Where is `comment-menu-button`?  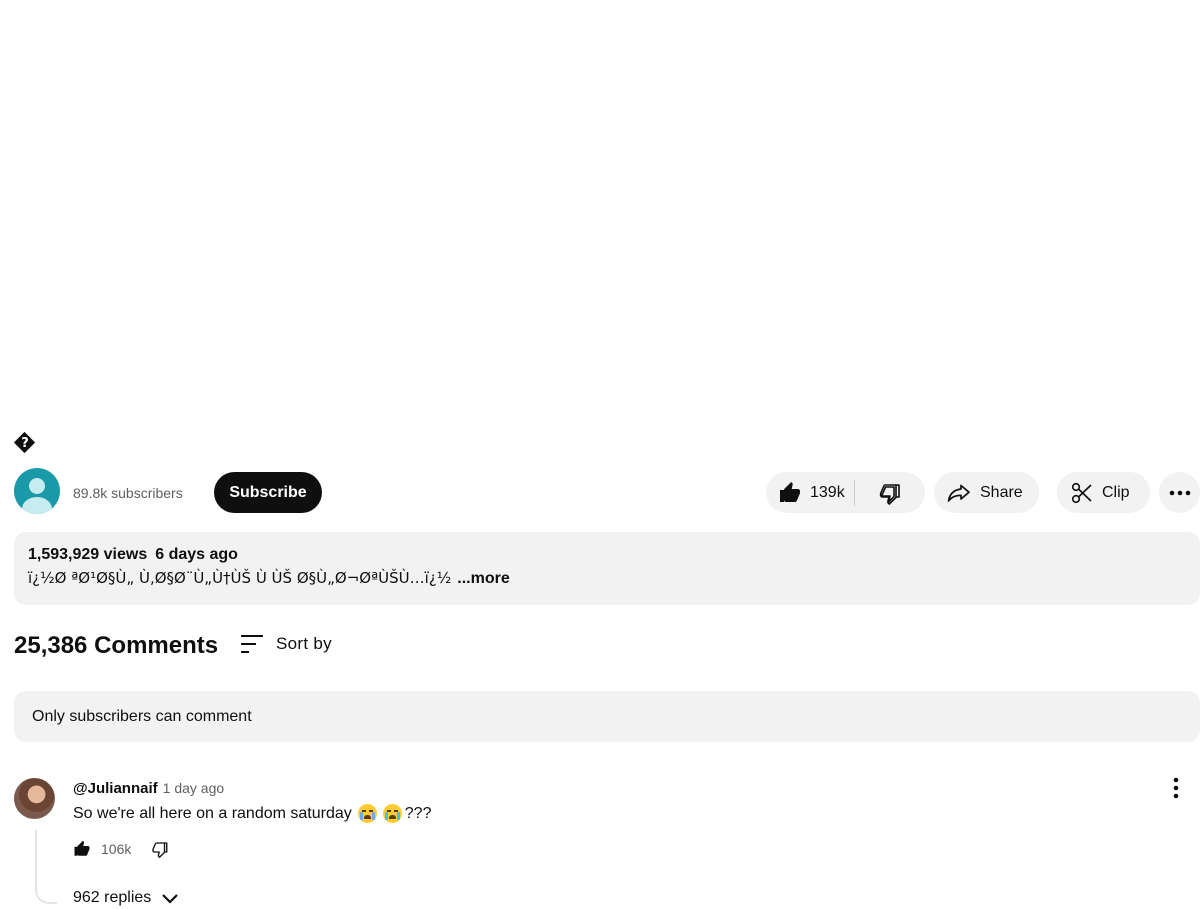 comment-menu-button is located at coordinates (1176, 788).